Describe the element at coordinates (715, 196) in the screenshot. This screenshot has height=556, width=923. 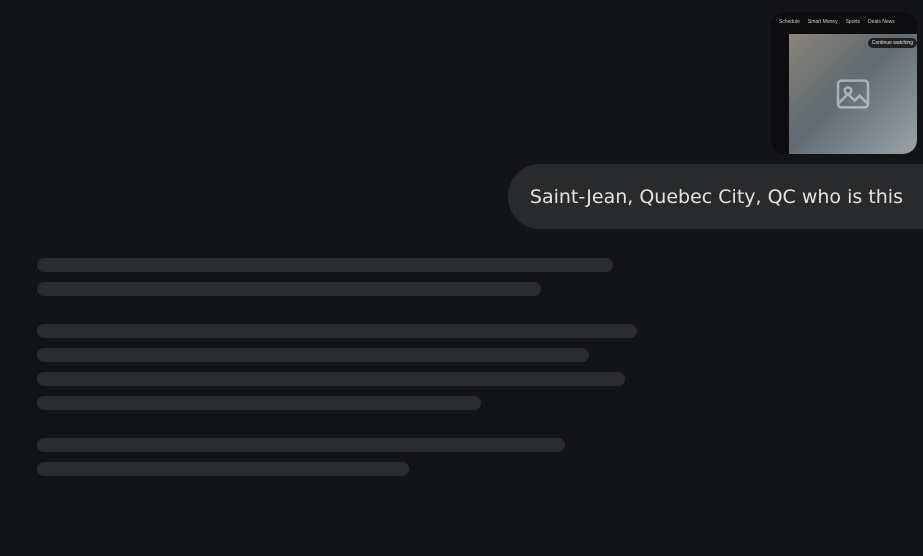
I see `user-message-bubble: Saint-Jean, Quebec City, QC who is this` at that location.